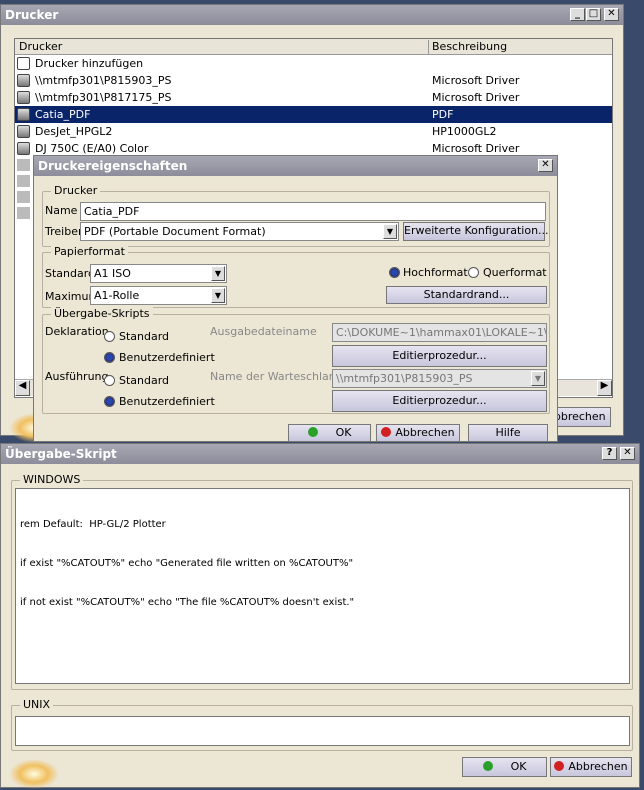 This screenshot has height=790, width=644. What do you see at coordinates (313, 131) in the screenshot?
I see `printer-row: DesJet_HPGL2 HP1000GL2` at bounding box center [313, 131].